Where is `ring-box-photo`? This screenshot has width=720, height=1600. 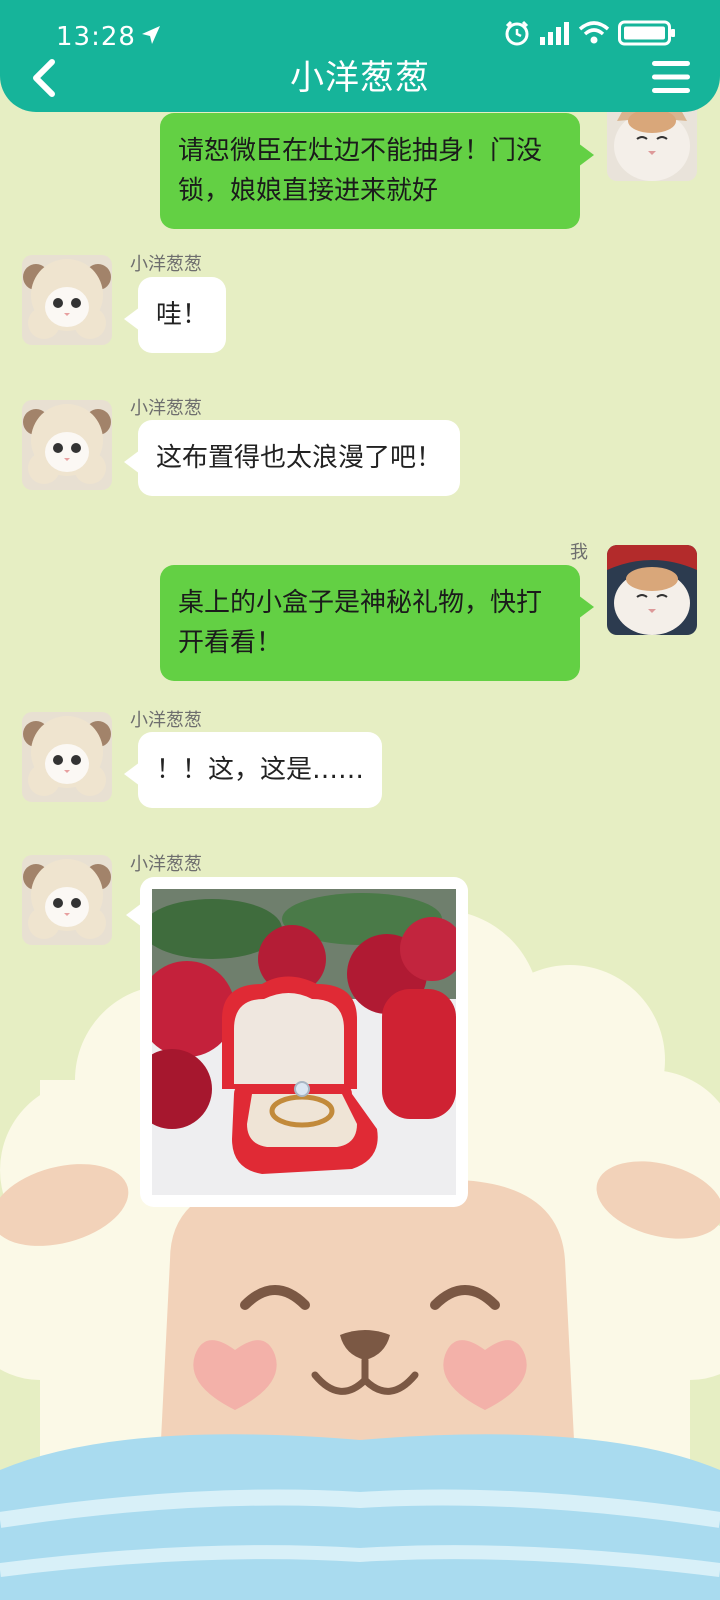
ring-box-photo is located at coordinates (298, 1042).